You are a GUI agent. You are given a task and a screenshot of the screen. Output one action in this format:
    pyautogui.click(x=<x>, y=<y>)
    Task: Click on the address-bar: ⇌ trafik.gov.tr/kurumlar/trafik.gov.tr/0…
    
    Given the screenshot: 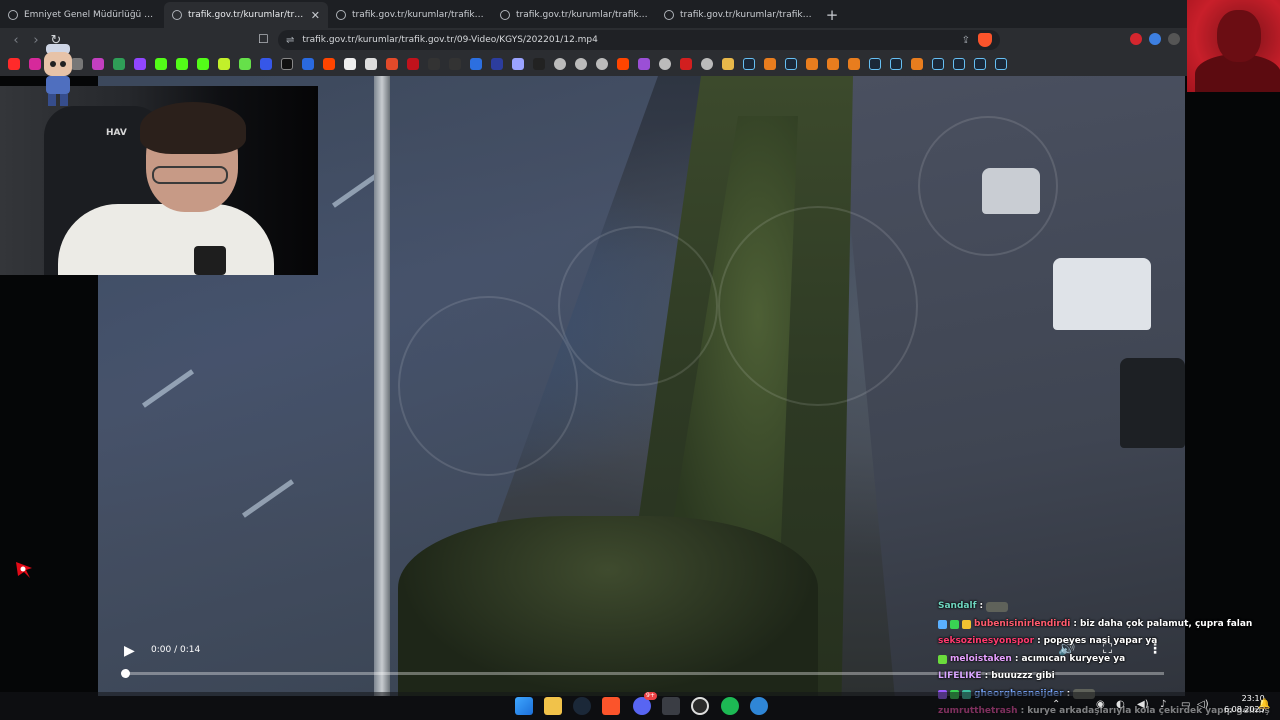 What is the action you would take?
    pyautogui.click(x=639, y=40)
    